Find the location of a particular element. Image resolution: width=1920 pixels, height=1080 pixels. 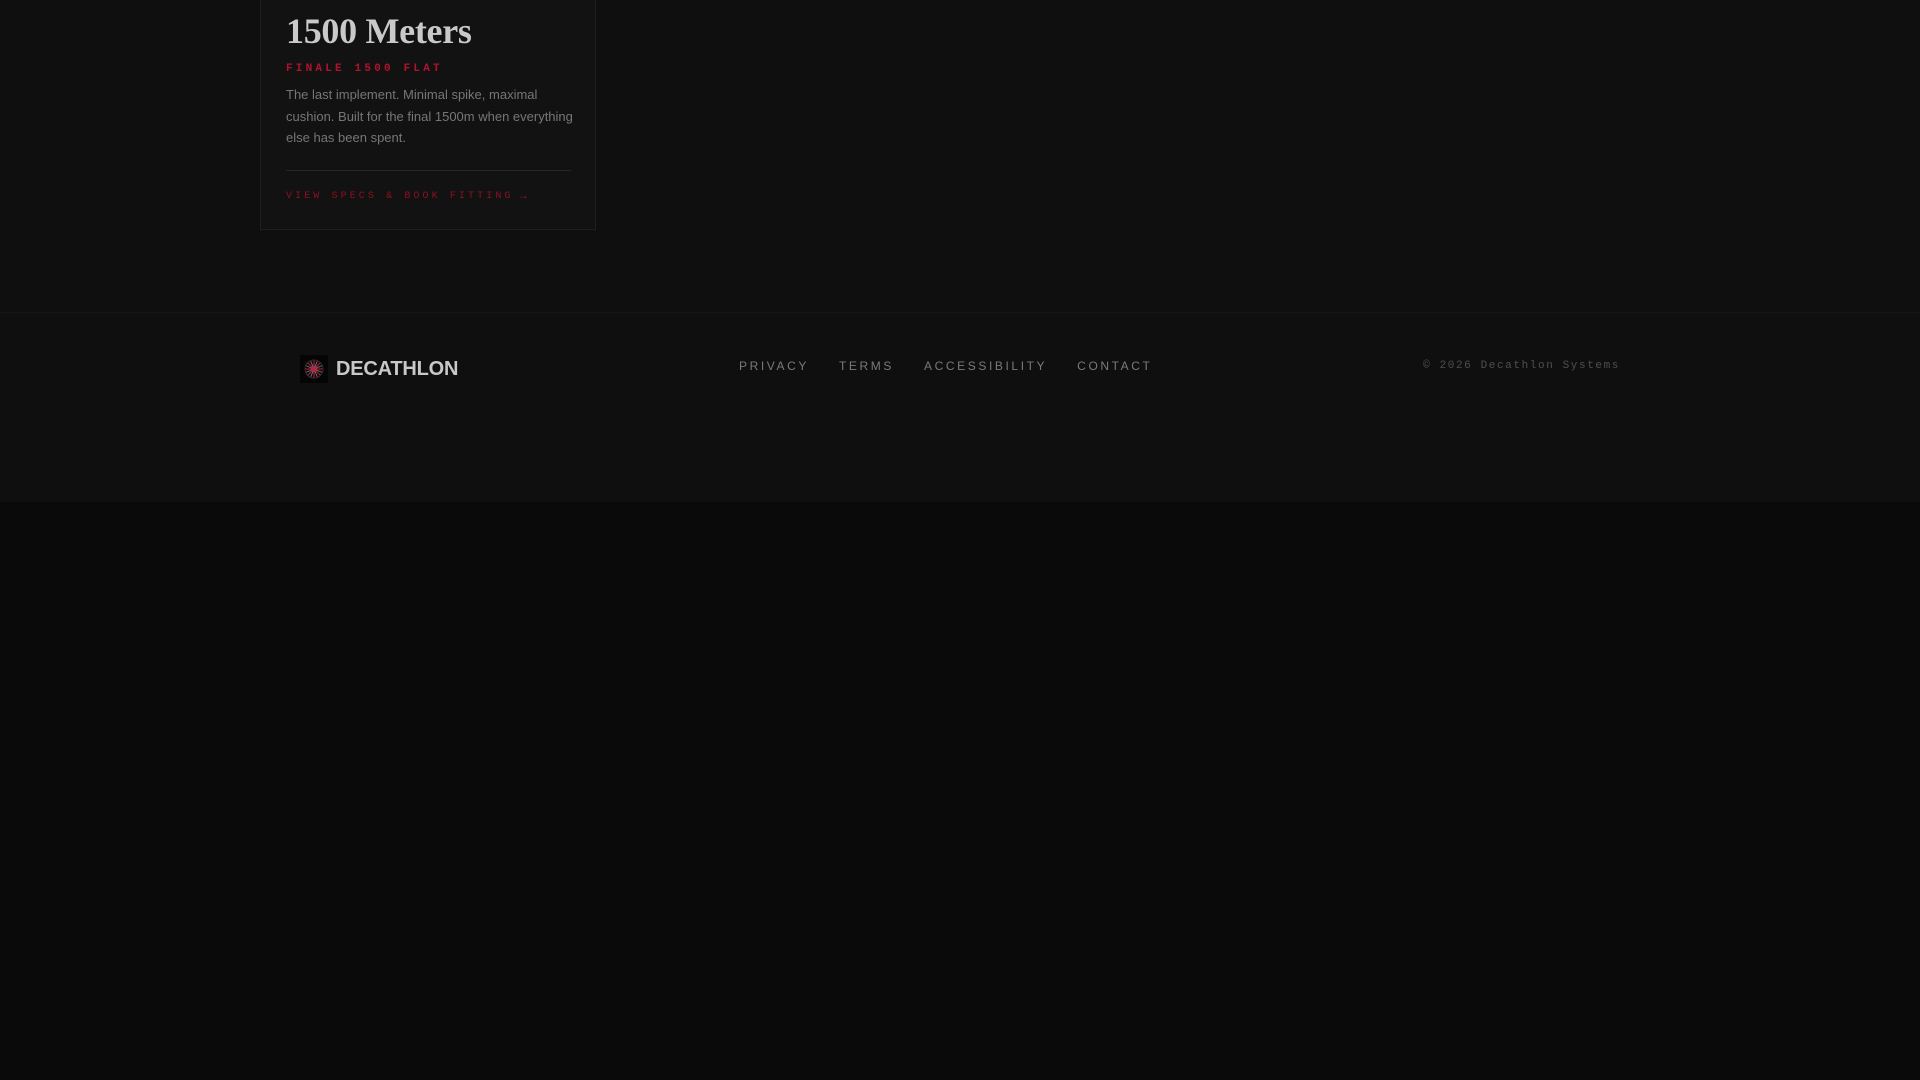

footer-brand: DECATHLON is located at coordinates (379, 369).